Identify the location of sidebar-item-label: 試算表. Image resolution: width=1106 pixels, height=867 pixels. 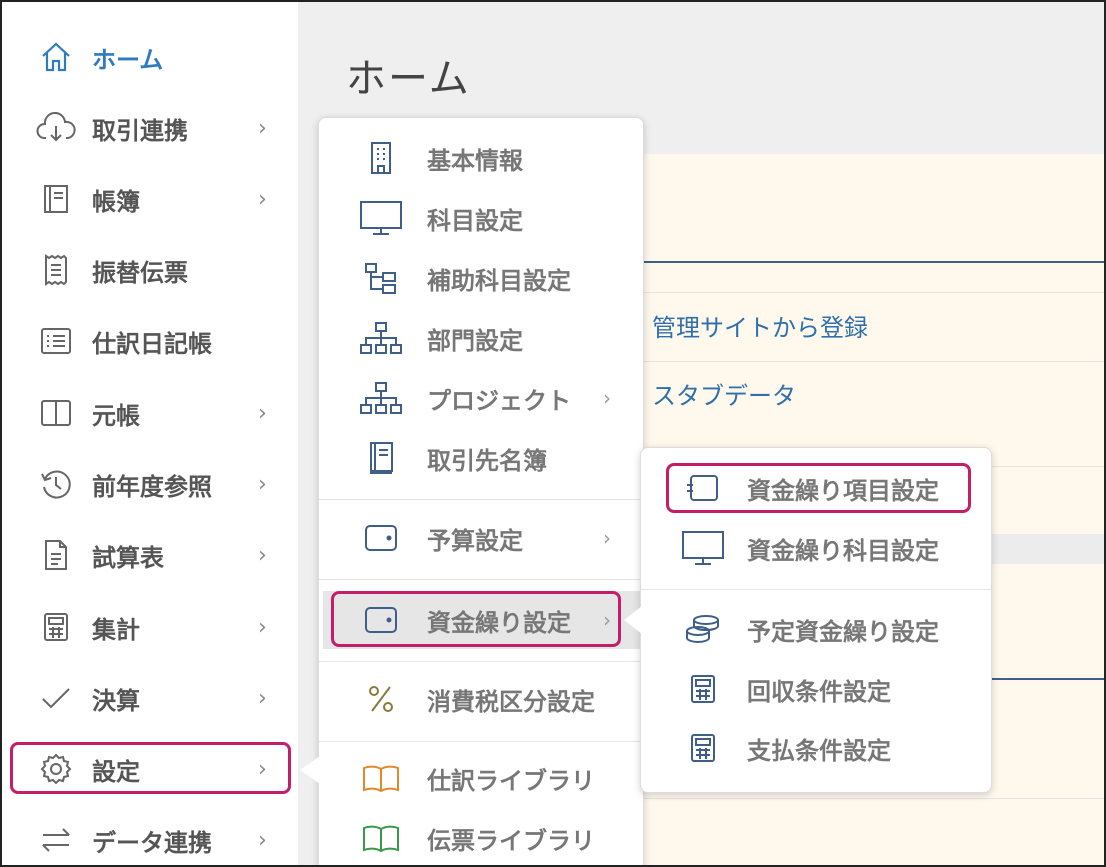
(128, 557).